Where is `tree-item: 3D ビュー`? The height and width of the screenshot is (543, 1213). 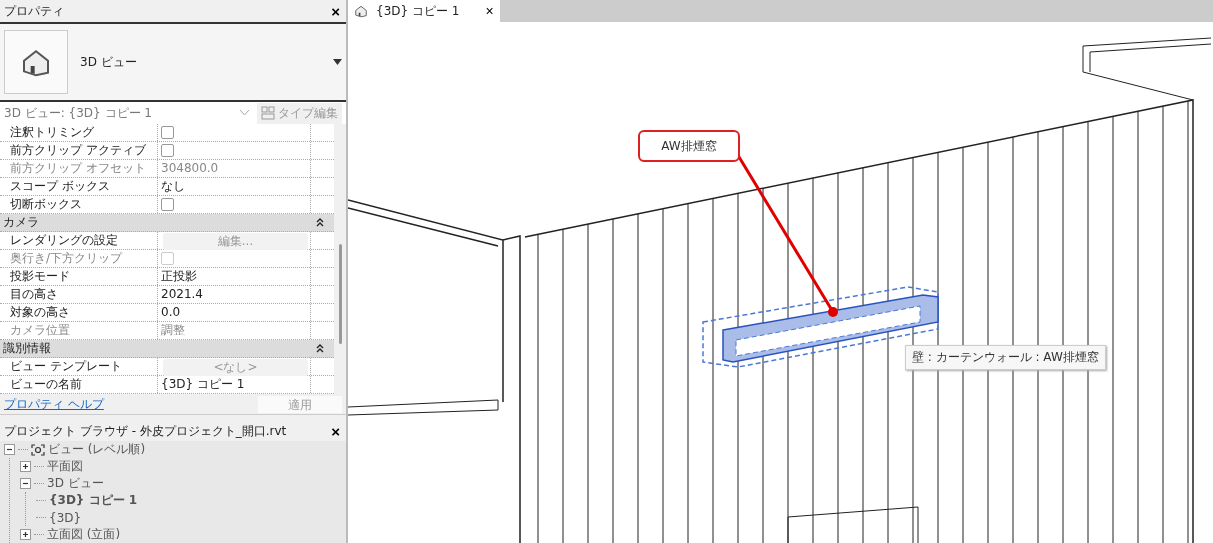 tree-item: 3D ビュー is located at coordinates (75, 483).